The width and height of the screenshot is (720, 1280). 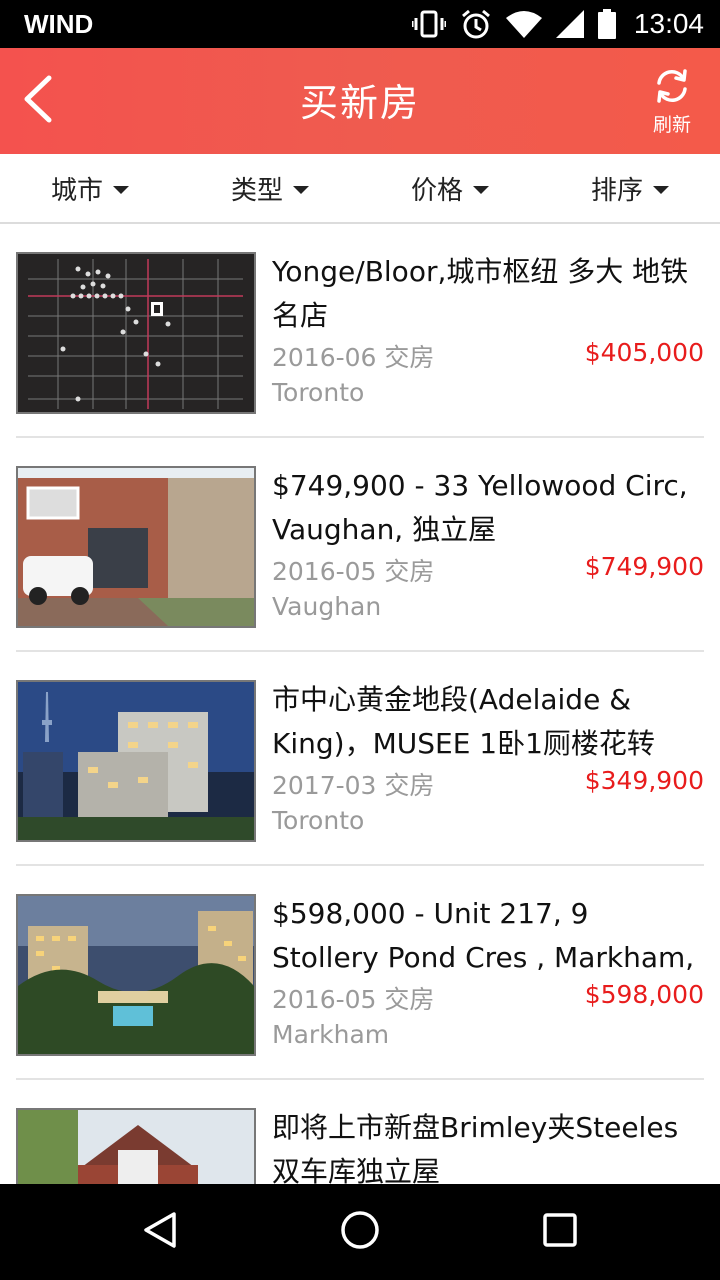 I want to click on listing-price: $749,900, so click(x=644, y=566).